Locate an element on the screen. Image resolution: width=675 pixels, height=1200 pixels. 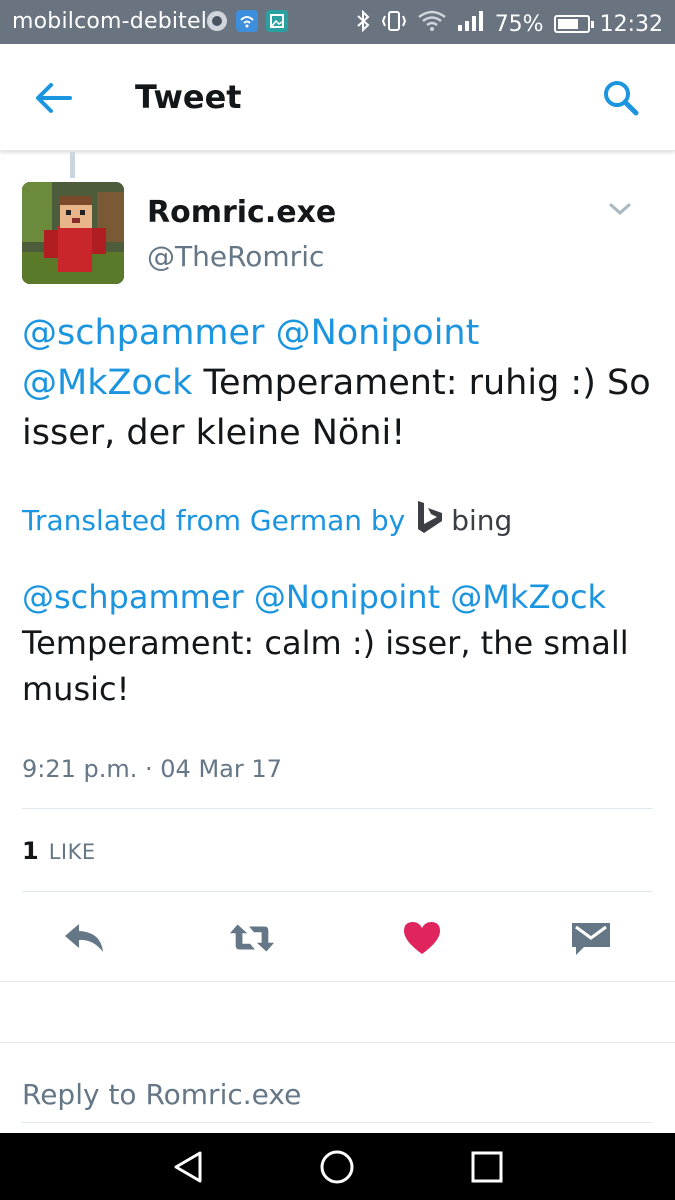
home-nav-icon is located at coordinates (337, 1167).